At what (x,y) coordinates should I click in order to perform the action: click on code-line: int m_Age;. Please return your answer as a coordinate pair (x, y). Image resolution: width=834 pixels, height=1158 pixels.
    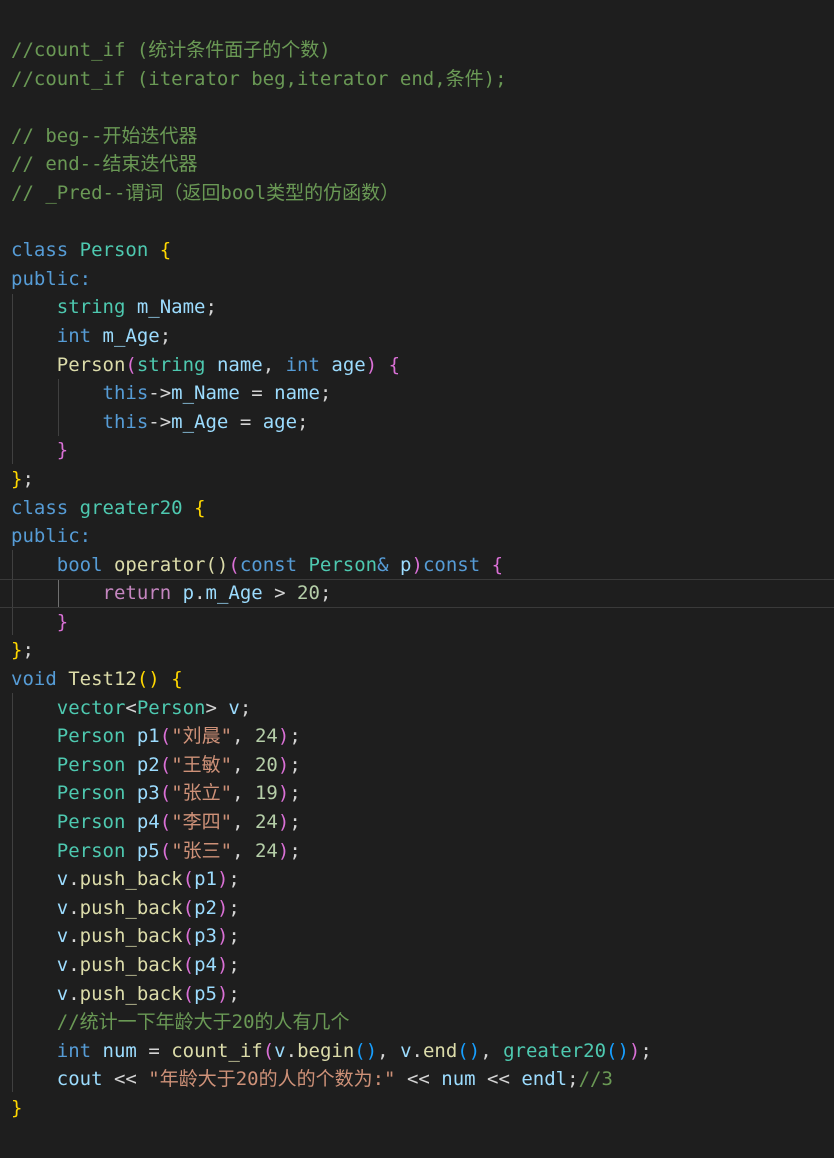
    Looking at the image, I should click on (422, 336).